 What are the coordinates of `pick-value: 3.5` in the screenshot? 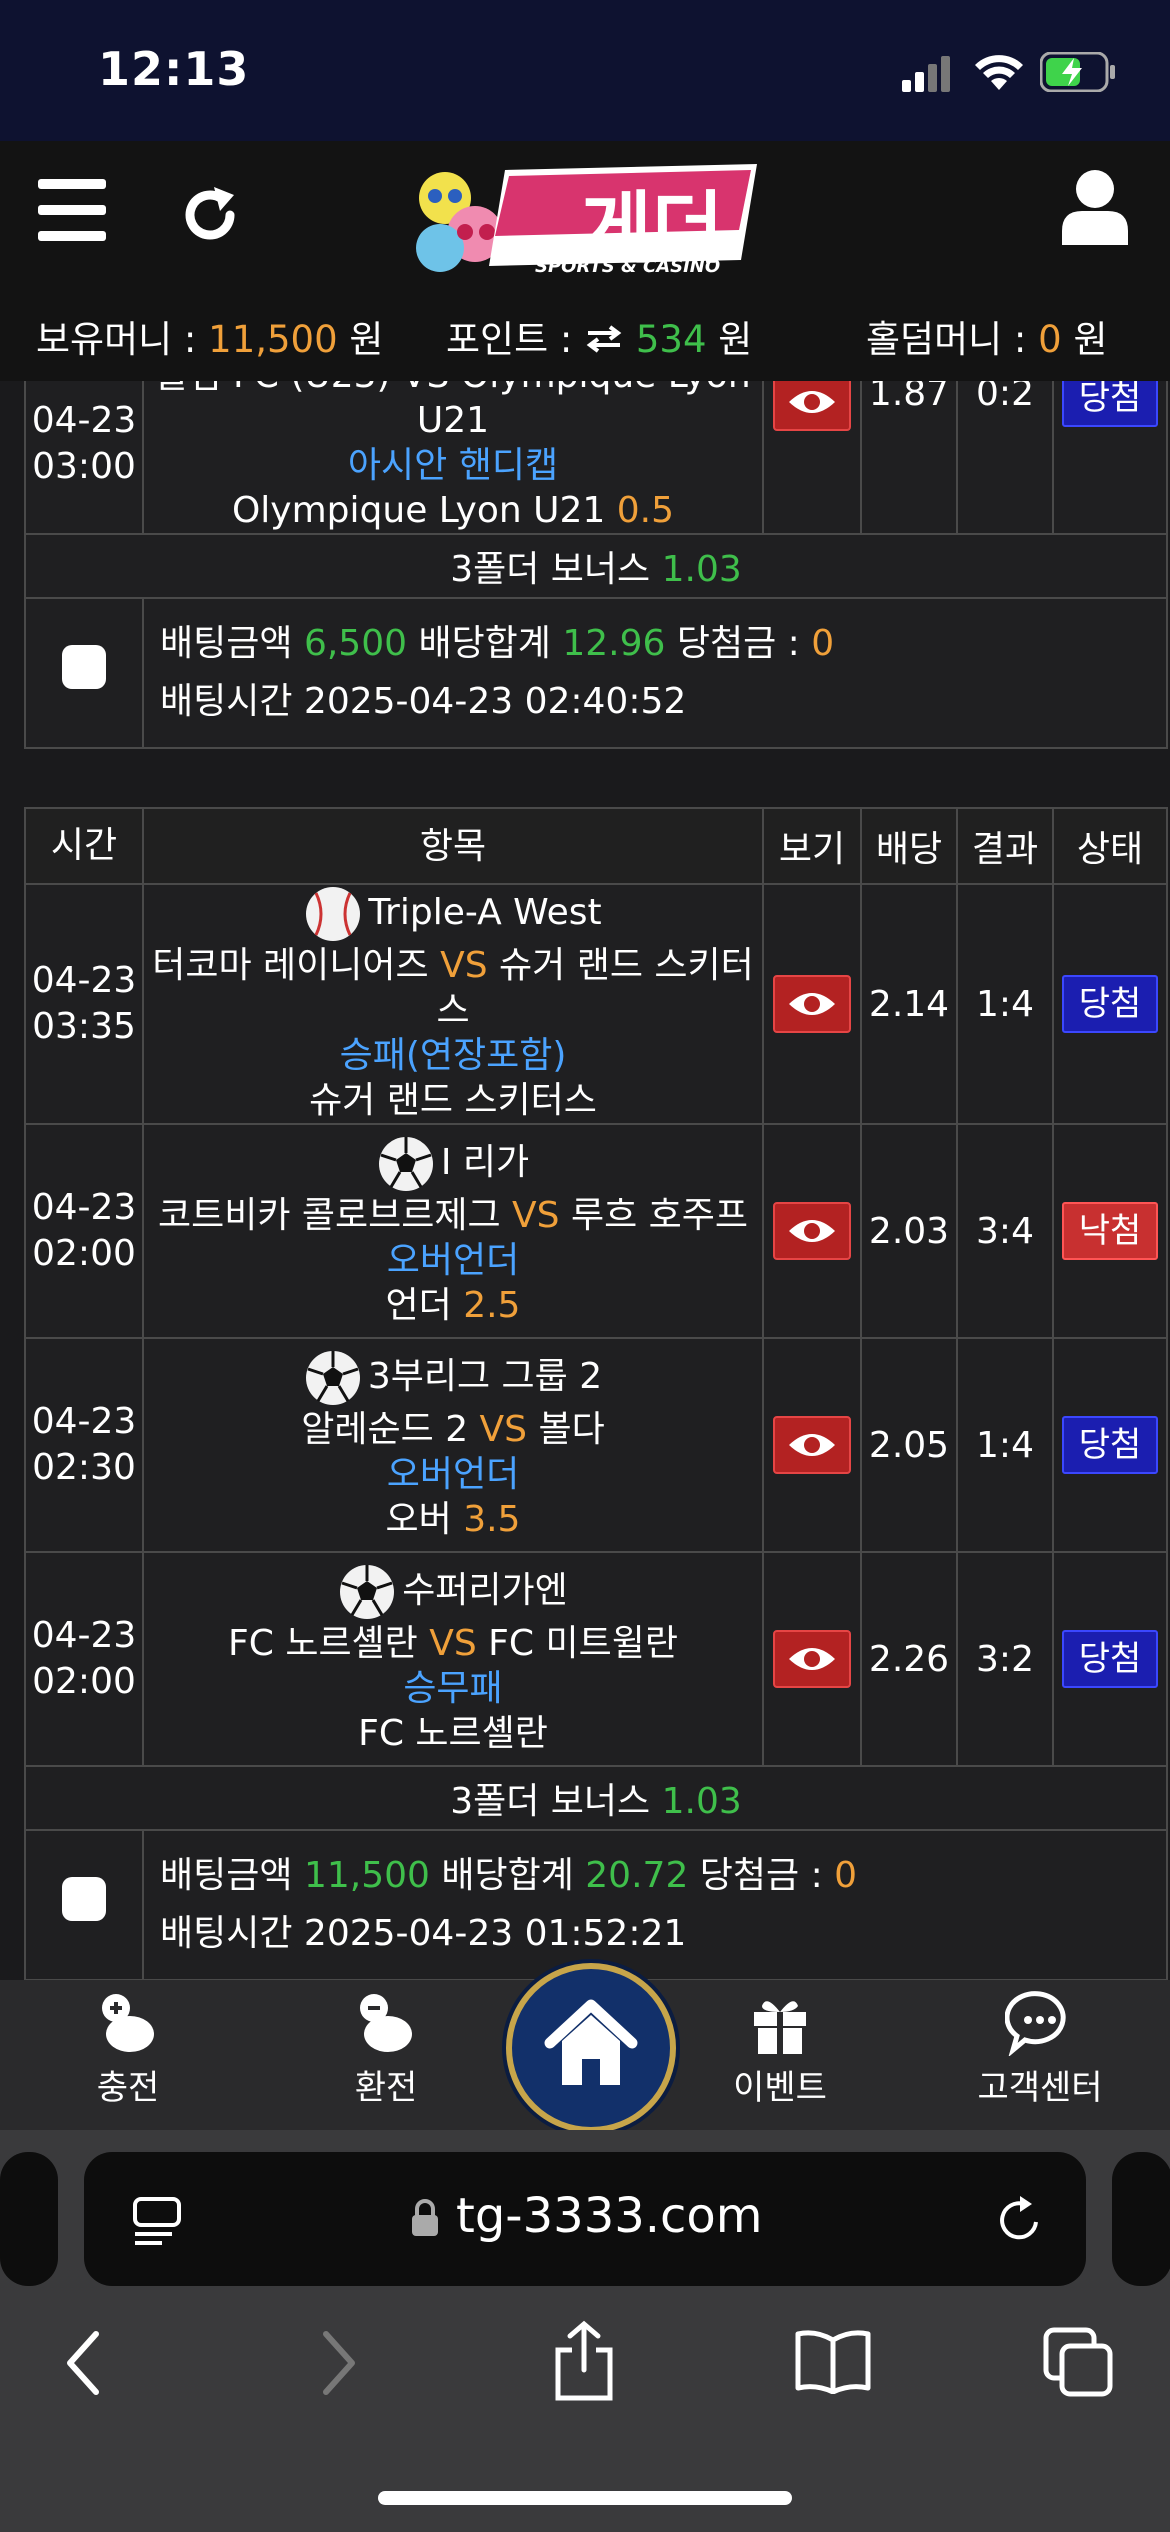 It's located at (492, 1519).